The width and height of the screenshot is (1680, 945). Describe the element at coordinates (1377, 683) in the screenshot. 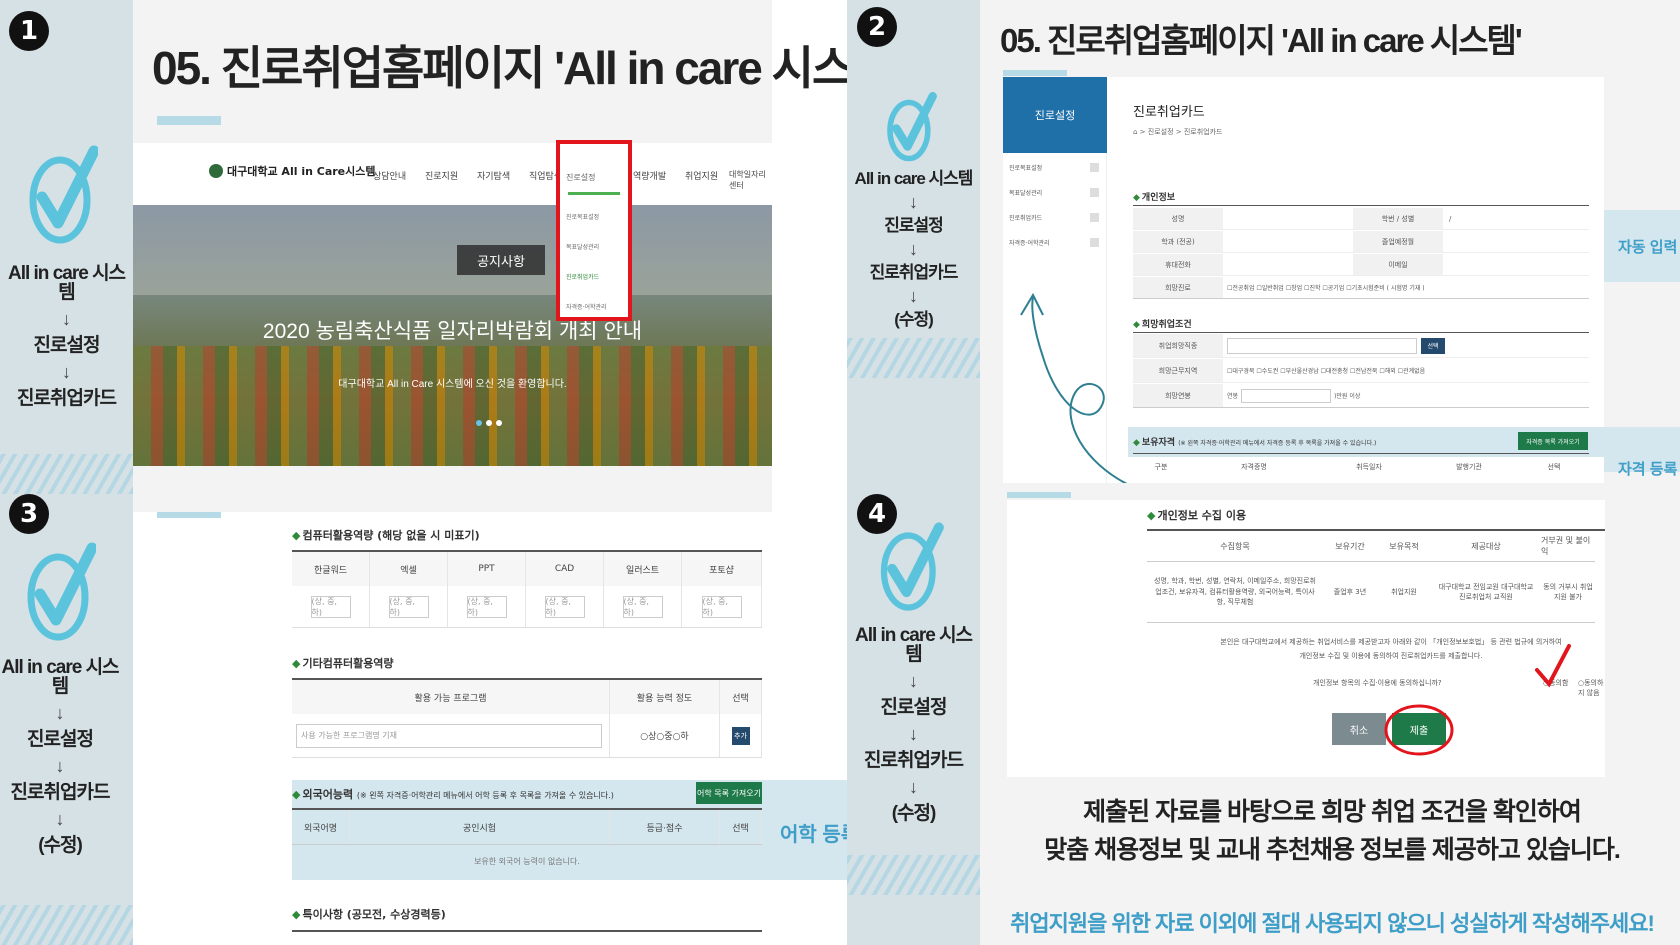

I see `consent-question: 개인정보 항목의 수집·이용에 동의하십니까?` at that location.